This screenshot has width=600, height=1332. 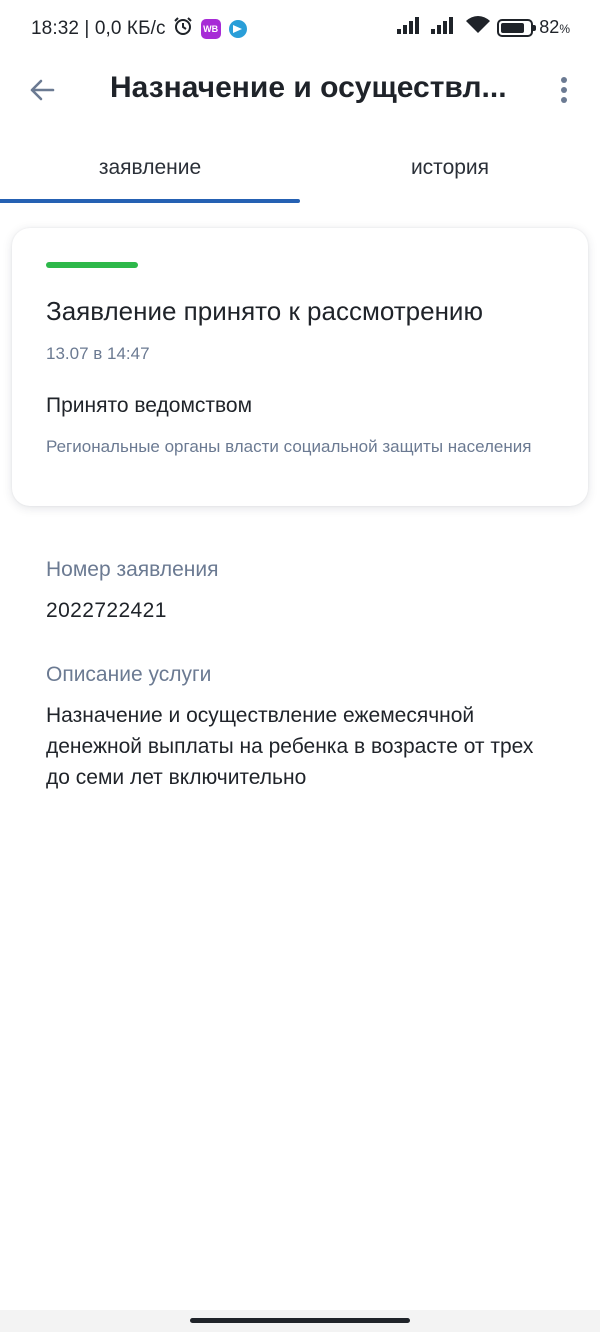 I want to click on tab-application: заявление, so click(x=150, y=172).